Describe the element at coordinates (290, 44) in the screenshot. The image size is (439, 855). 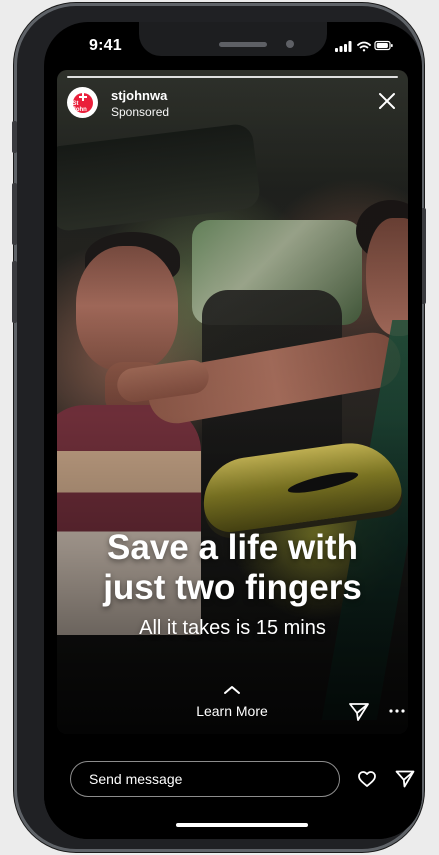
I see `front-camera` at that location.